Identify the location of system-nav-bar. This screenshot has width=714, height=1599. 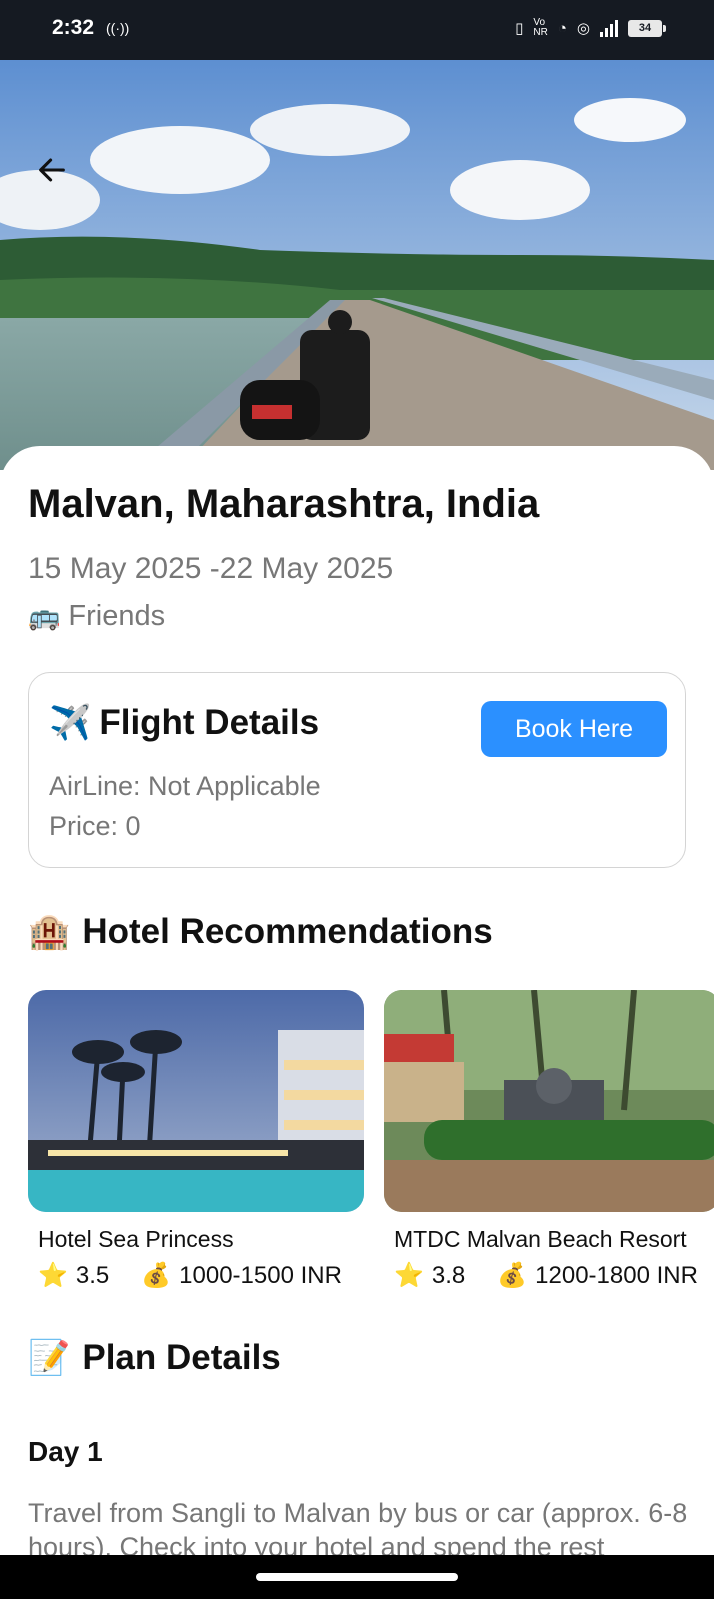
(357, 1577).